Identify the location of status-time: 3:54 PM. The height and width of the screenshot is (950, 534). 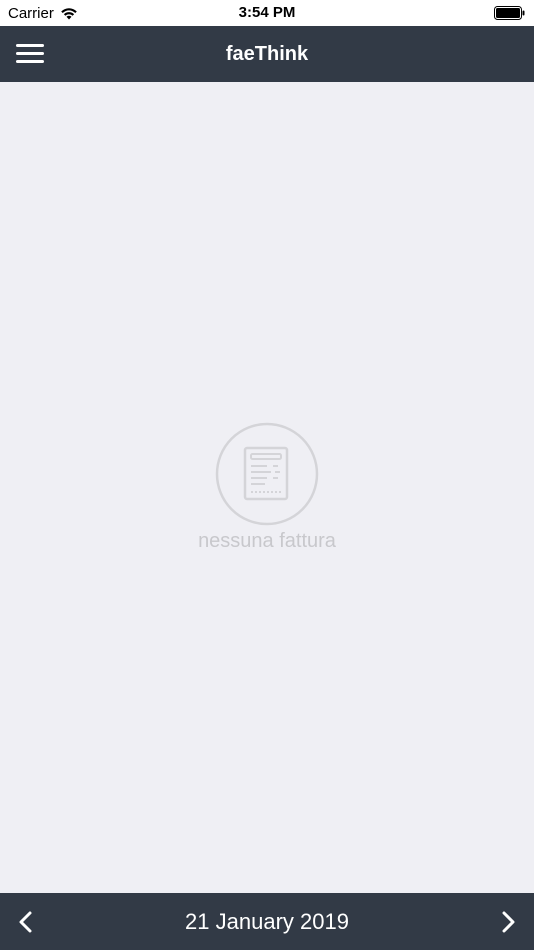
(267, 12).